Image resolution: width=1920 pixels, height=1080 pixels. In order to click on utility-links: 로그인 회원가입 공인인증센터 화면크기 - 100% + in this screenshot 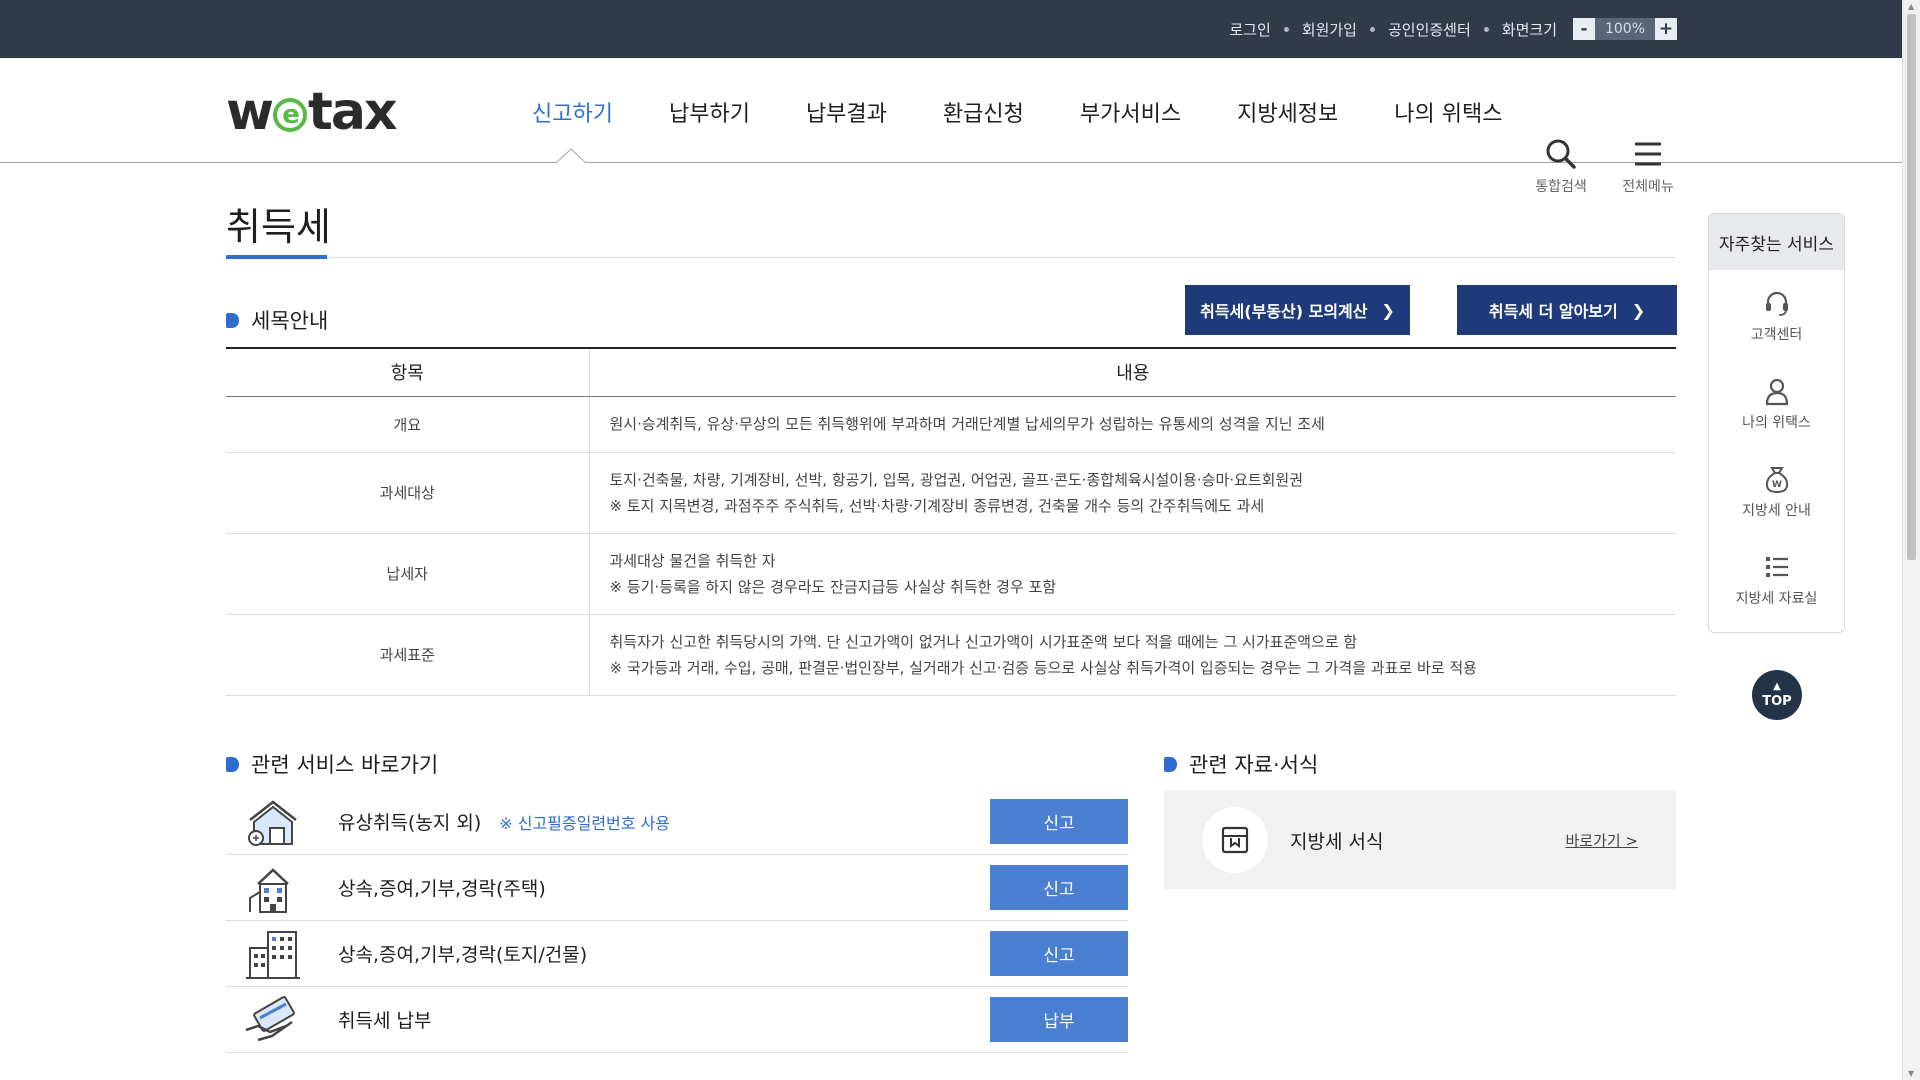, I will do `click(1453, 29)`.